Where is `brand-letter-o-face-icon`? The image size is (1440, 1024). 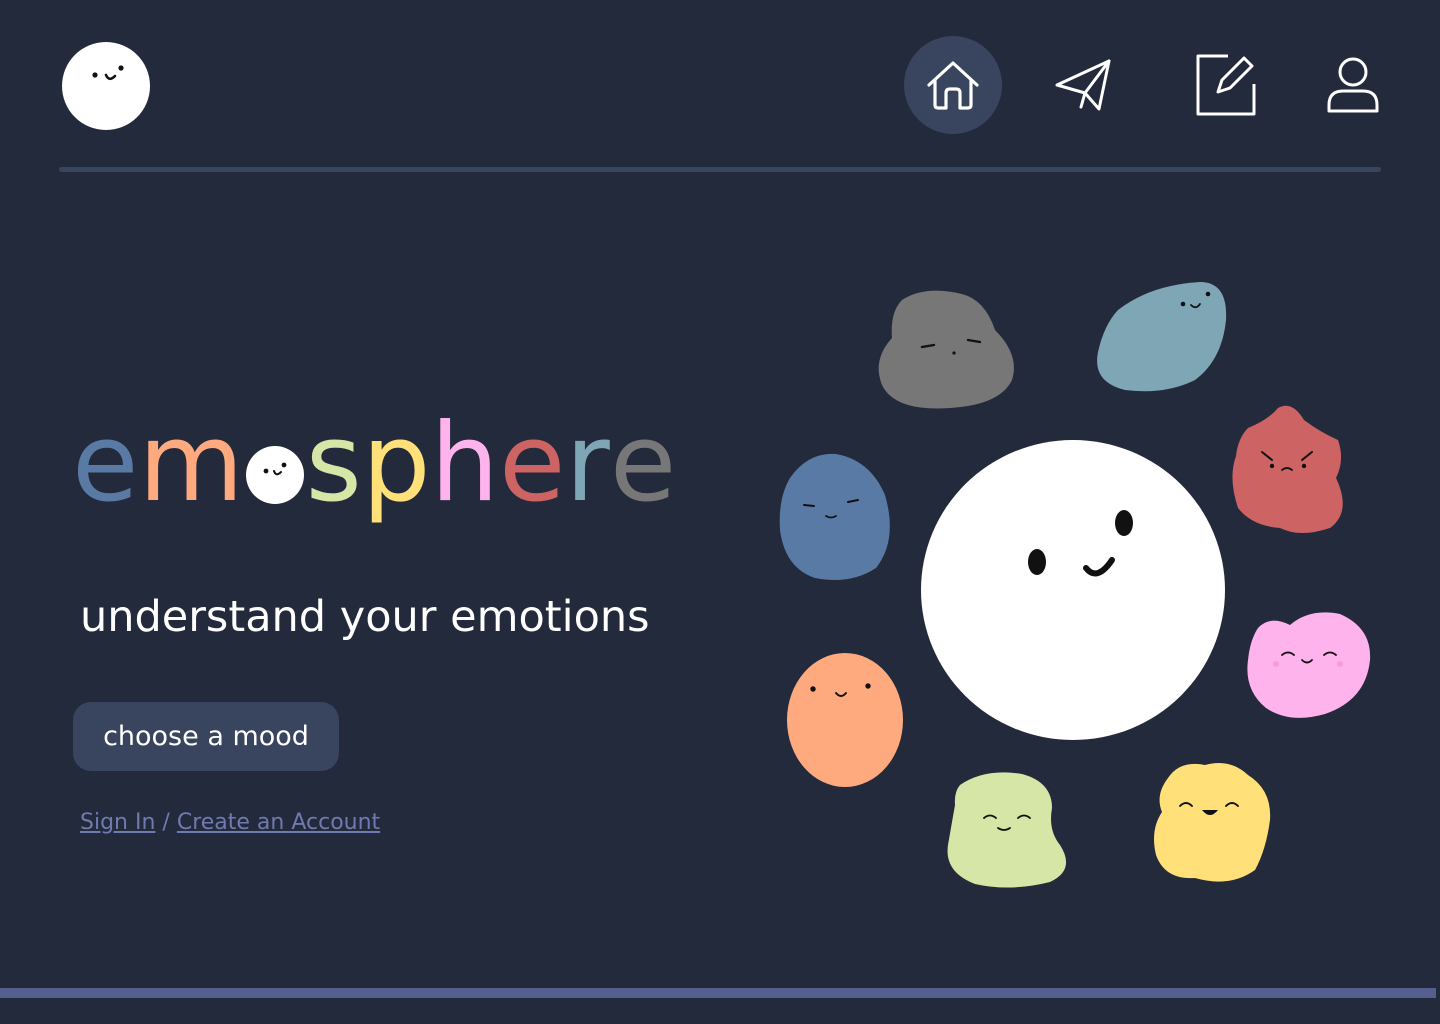
brand-letter-o-face-icon is located at coordinates (274, 475).